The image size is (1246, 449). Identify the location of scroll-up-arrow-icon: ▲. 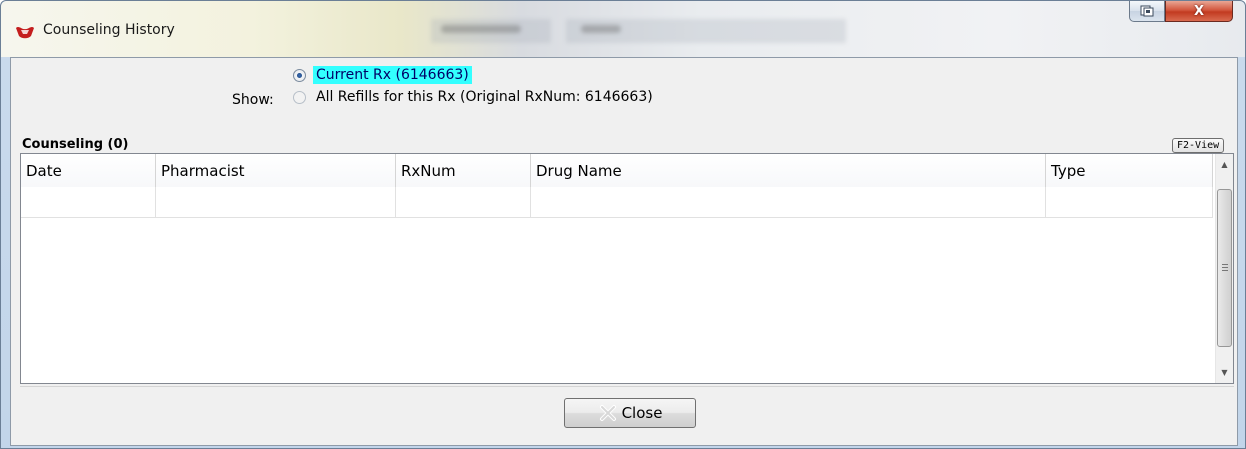
(1224, 164).